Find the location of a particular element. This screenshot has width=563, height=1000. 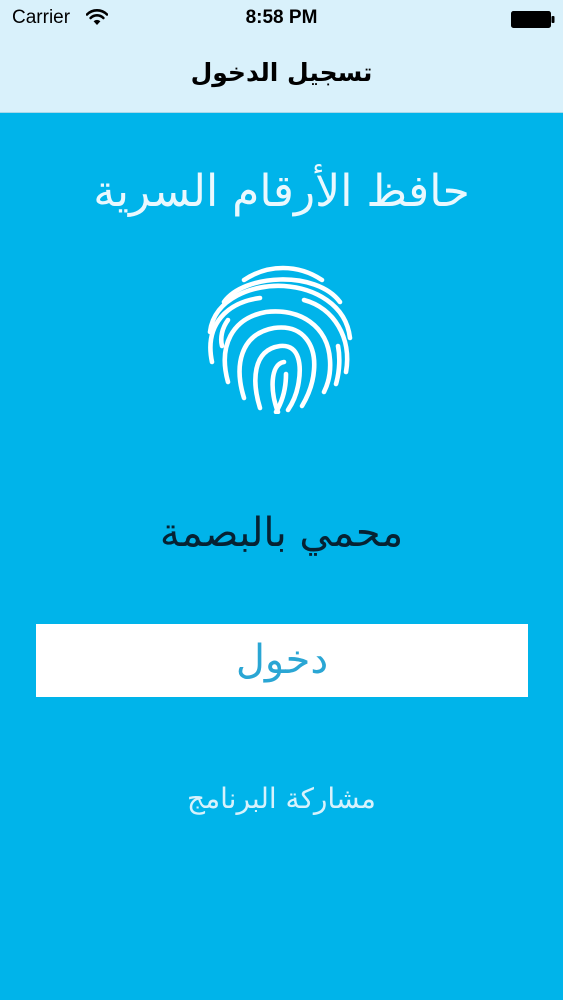

share-app-link: مشاركة البرنامج is located at coordinates (281, 798).